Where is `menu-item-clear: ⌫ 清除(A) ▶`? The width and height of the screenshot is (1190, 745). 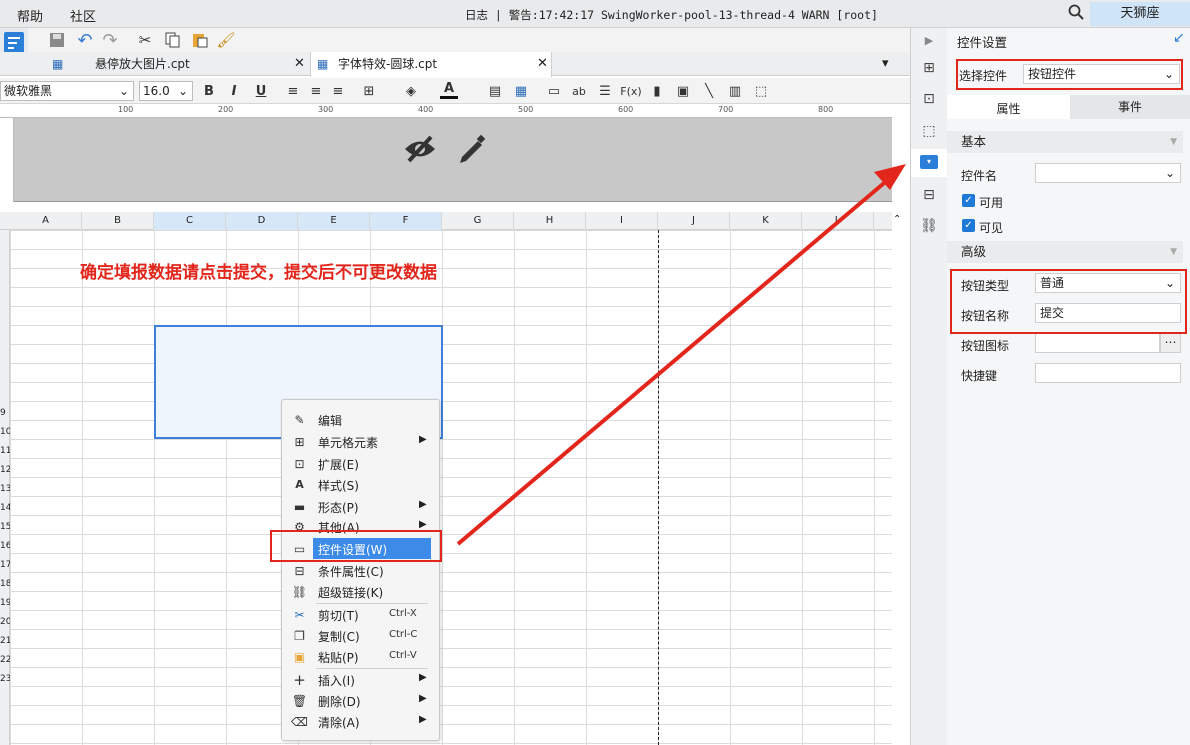
menu-item-clear: ⌫ 清除(A) ▶ is located at coordinates (360, 721).